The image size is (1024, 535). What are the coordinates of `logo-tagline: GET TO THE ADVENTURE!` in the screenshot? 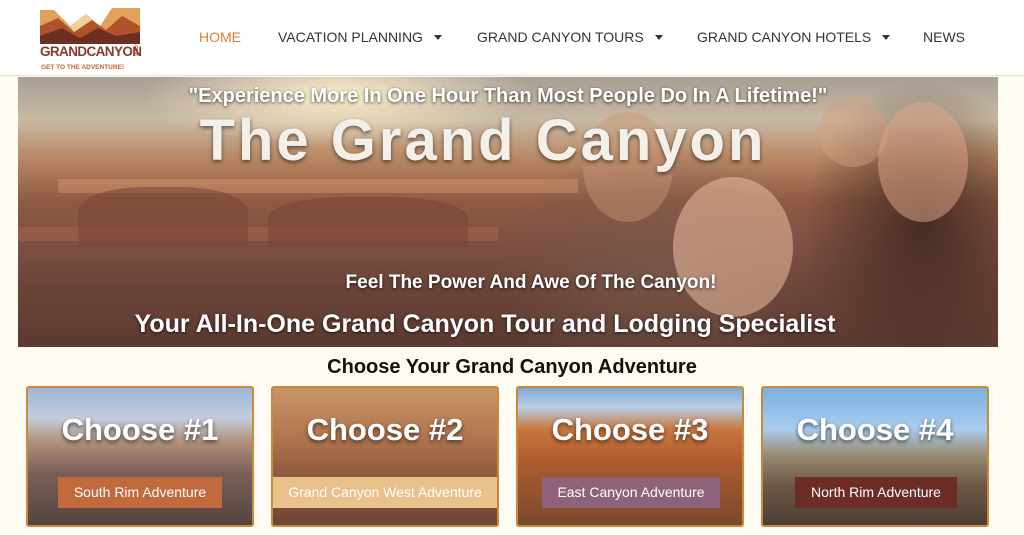 It's located at (83, 67).